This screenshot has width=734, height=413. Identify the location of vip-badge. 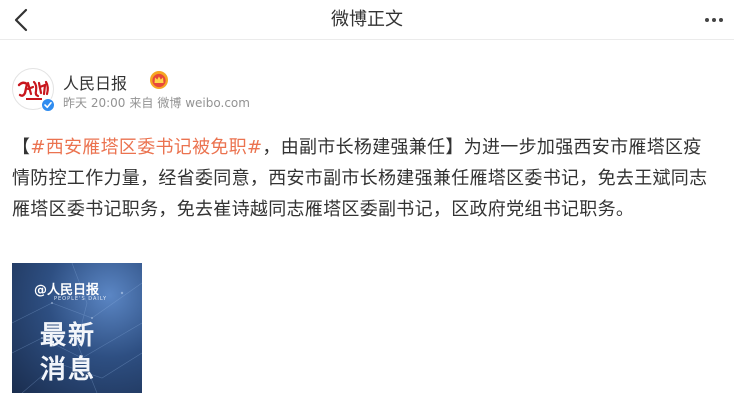
(159, 80).